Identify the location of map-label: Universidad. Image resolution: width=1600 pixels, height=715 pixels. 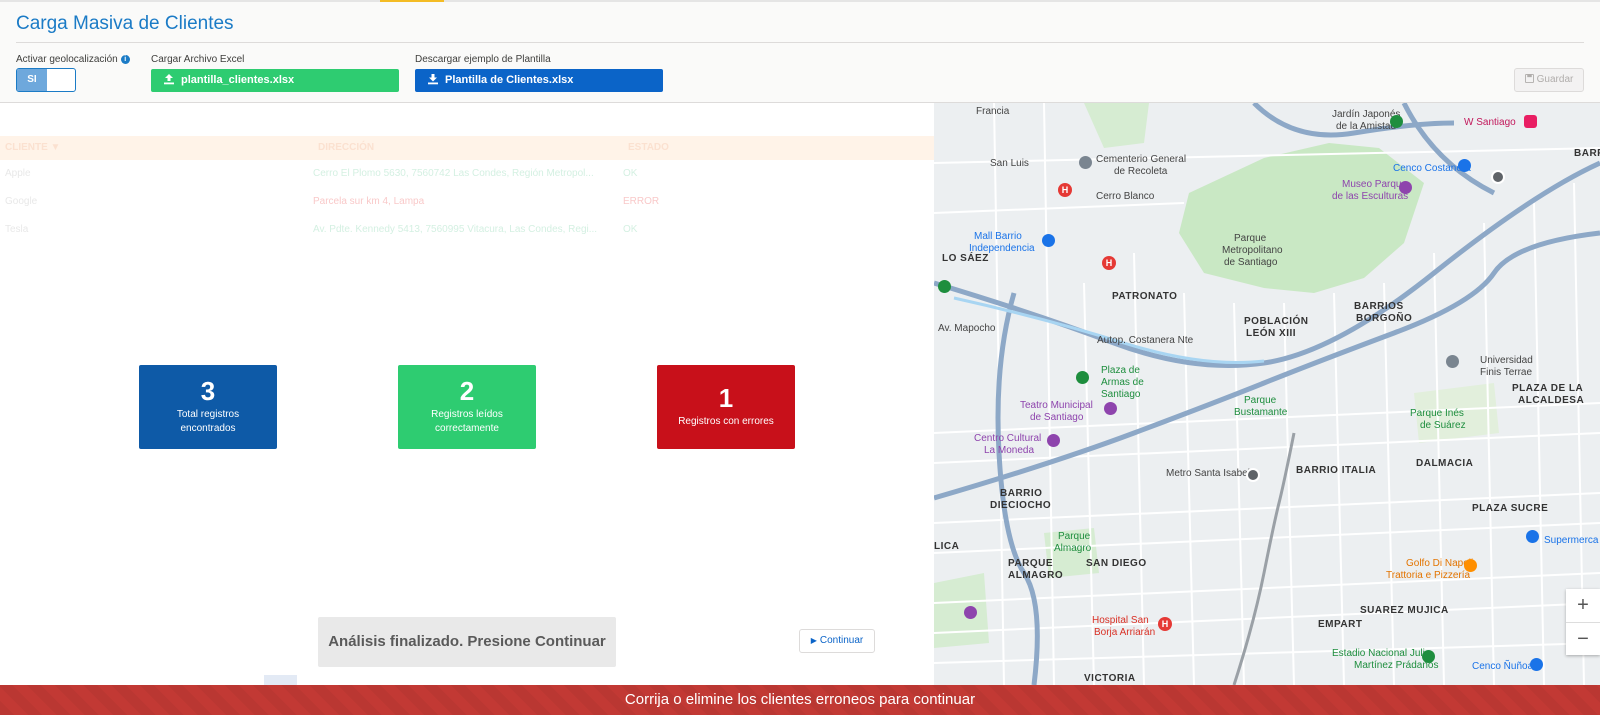
(1506, 360).